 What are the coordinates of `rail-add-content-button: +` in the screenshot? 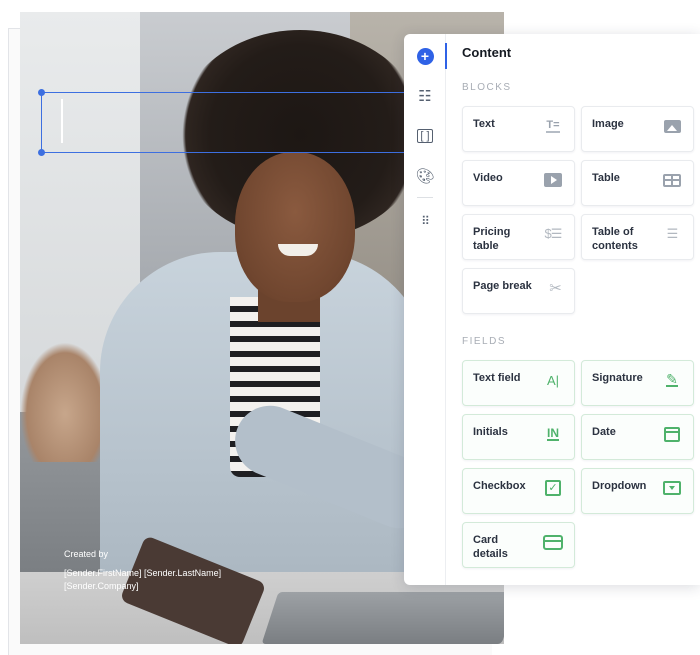 It's located at (425, 56).